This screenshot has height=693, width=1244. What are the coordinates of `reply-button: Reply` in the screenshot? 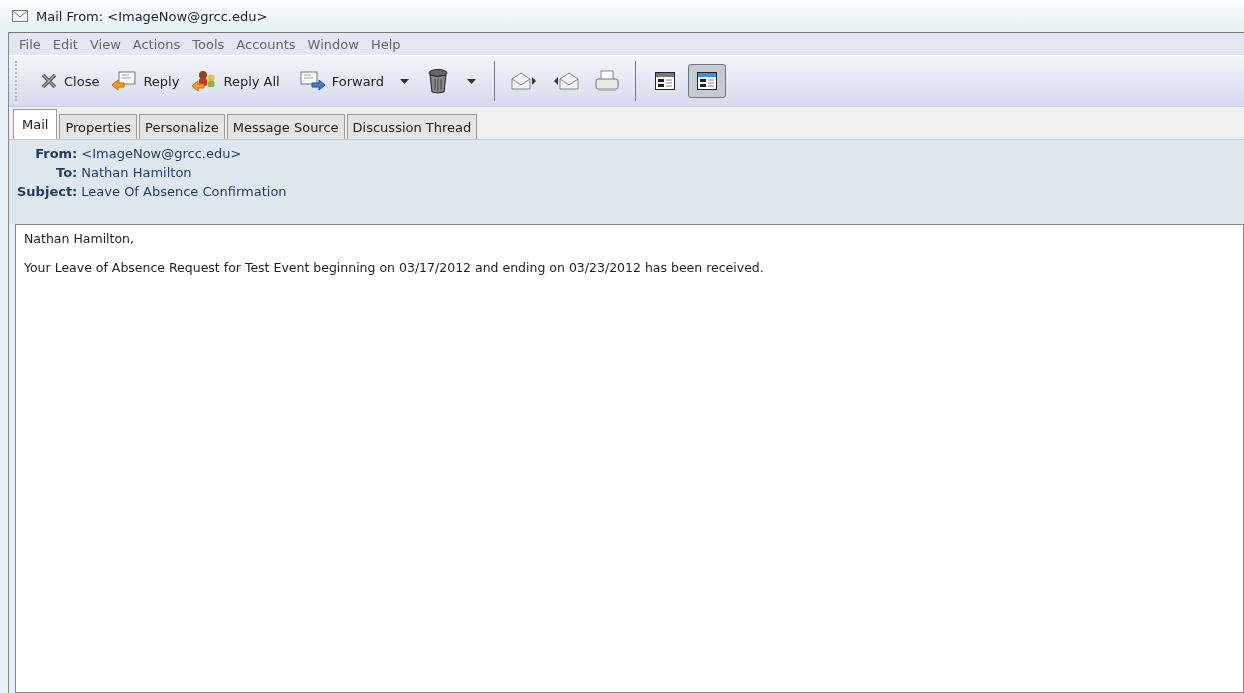 It's located at (145, 81).